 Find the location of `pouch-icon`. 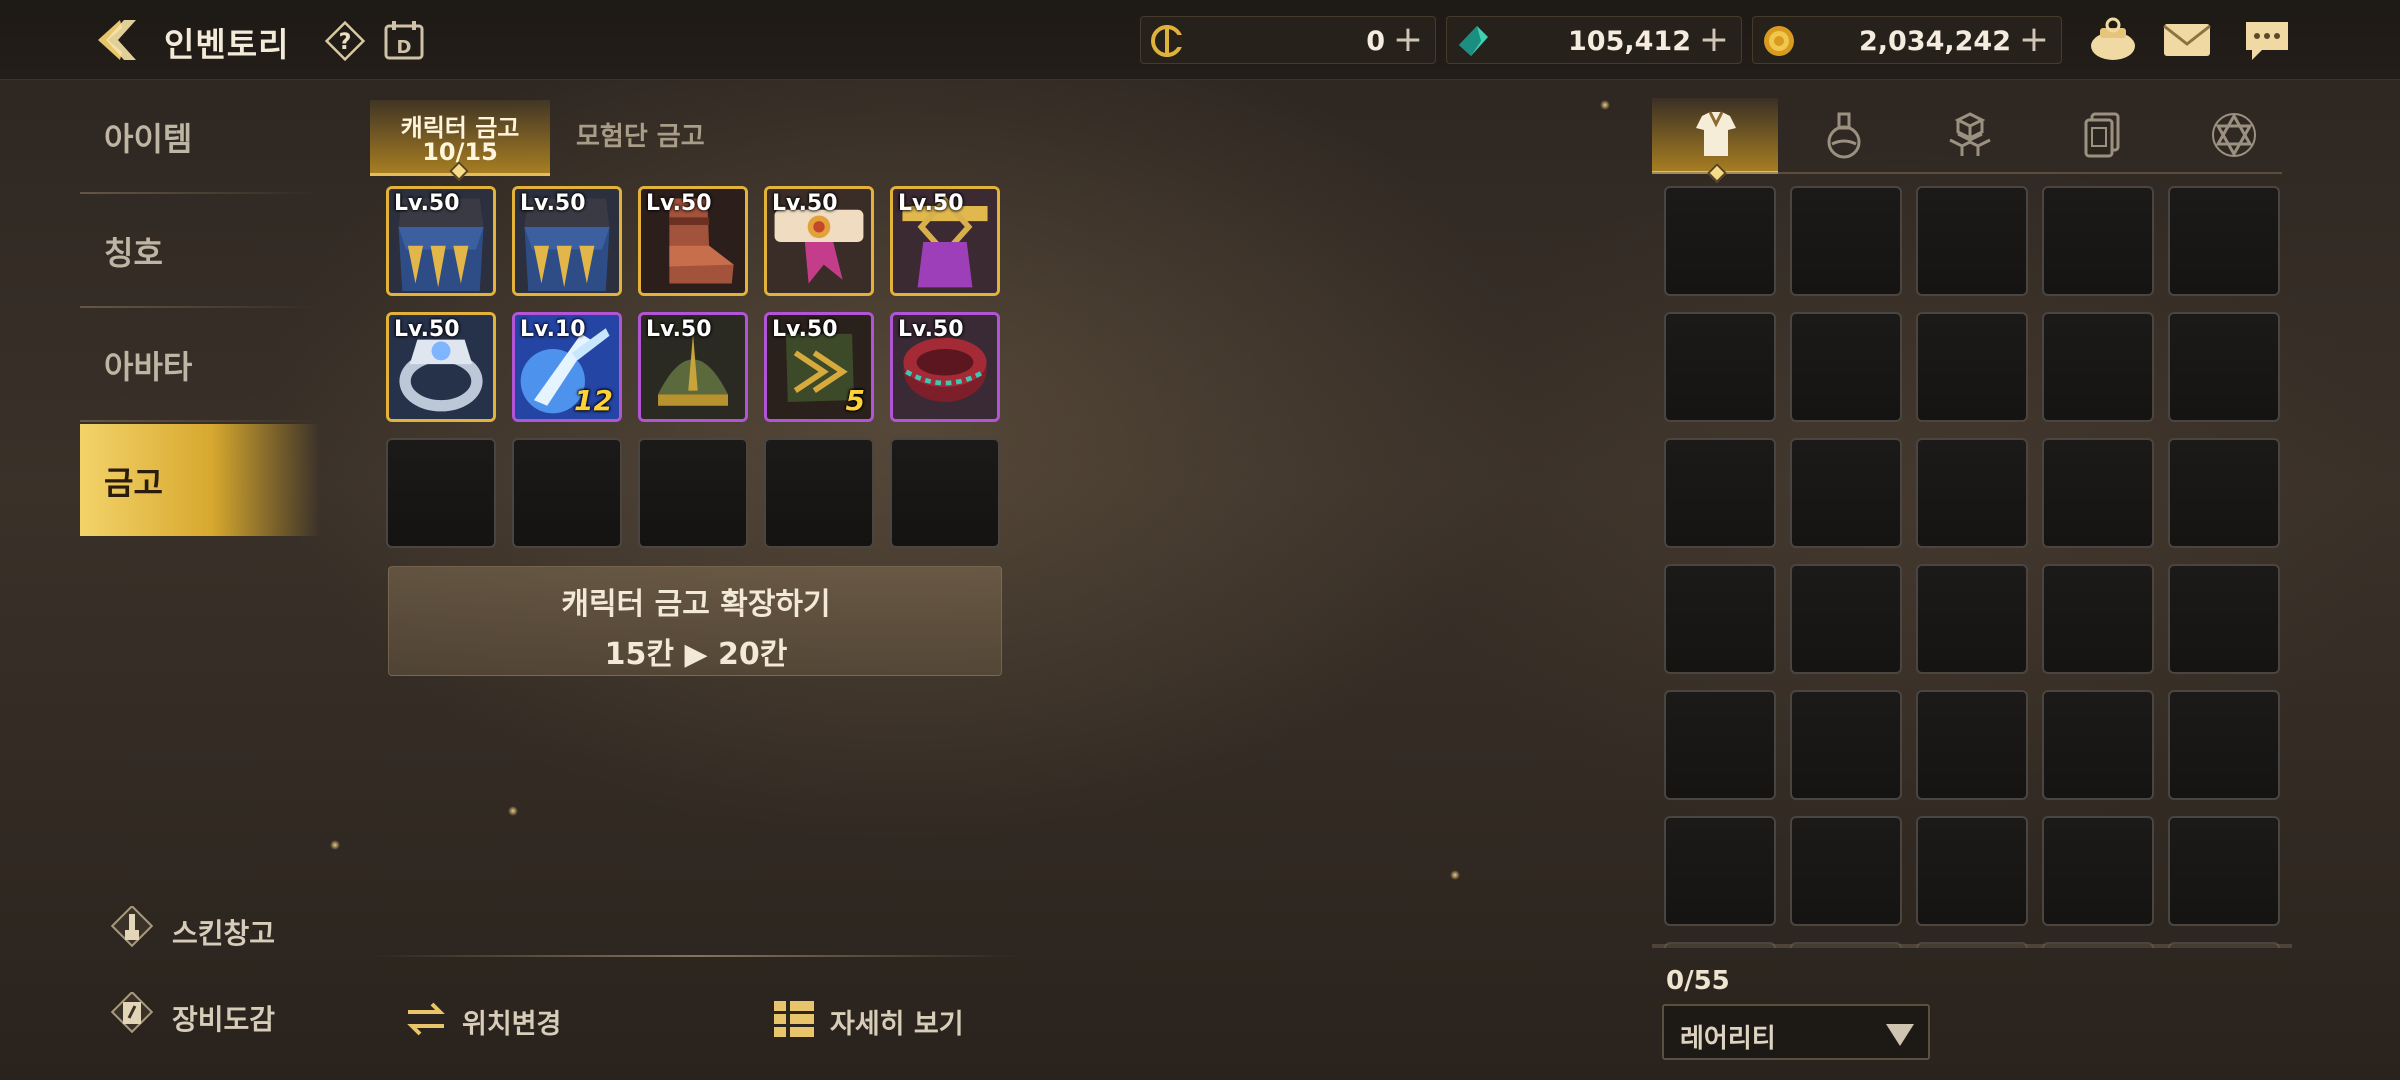

pouch-icon is located at coordinates (2113, 38).